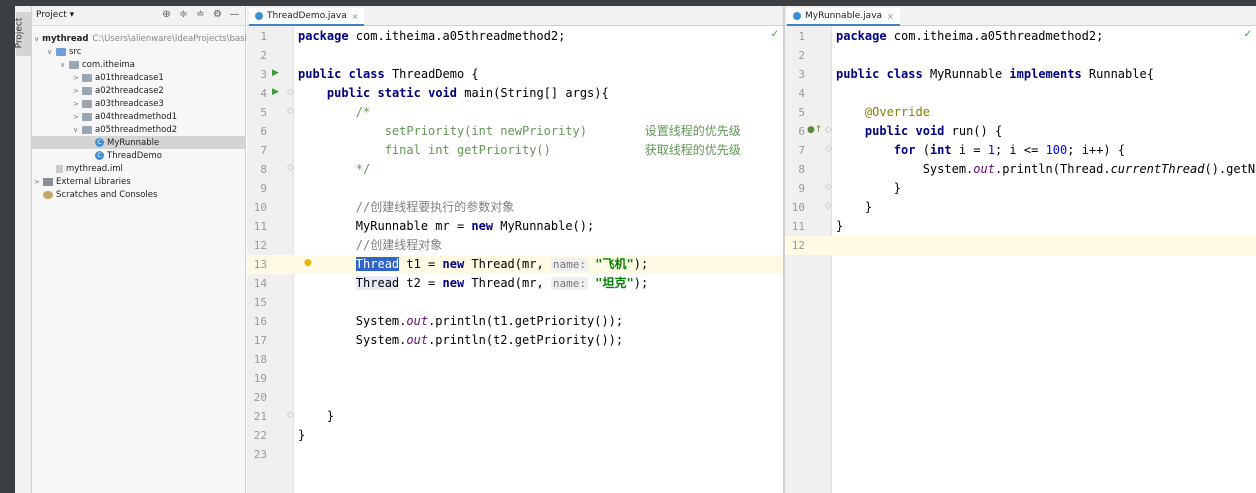 This screenshot has height=493, width=1256. What do you see at coordinates (515, 321) in the screenshot?
I see `code-line: 16 System.out.println(t1.getPriority());` at bounding box center [515, 321].